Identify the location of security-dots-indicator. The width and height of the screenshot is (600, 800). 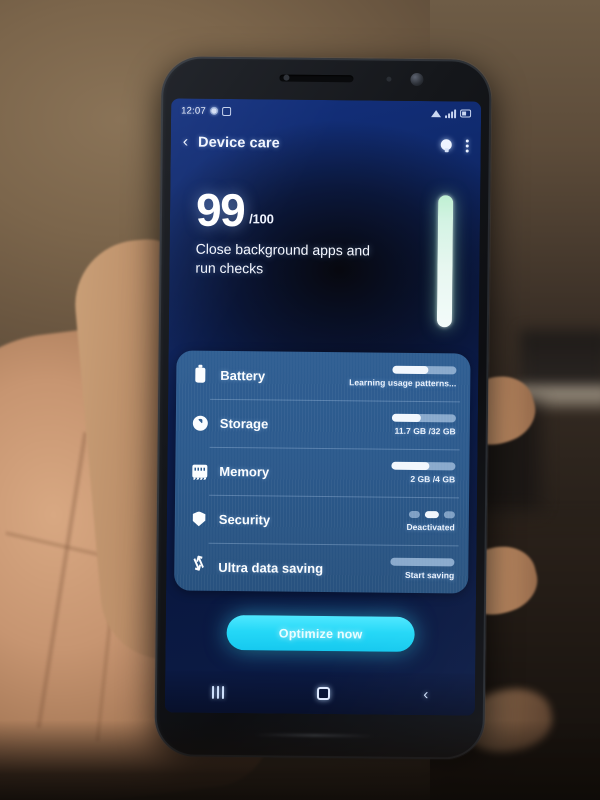
(431, 514).